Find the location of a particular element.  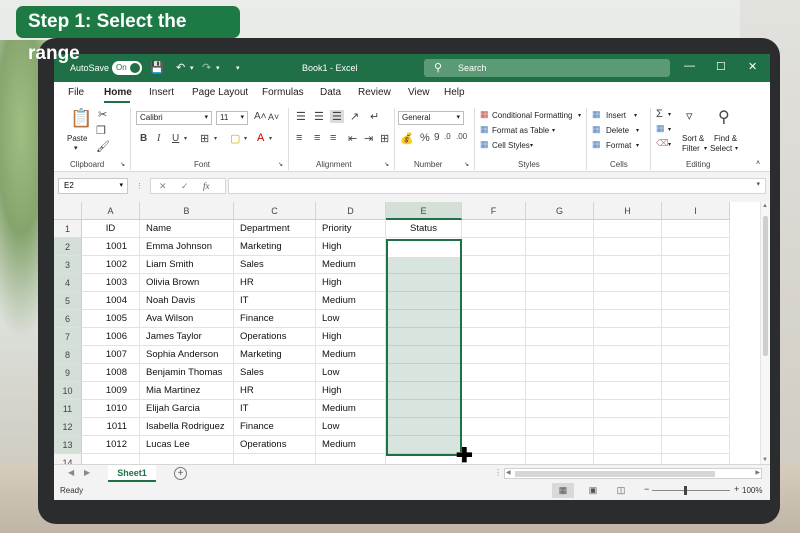

cell-styles-icon: ▦ is located at coordinates (484, 144).